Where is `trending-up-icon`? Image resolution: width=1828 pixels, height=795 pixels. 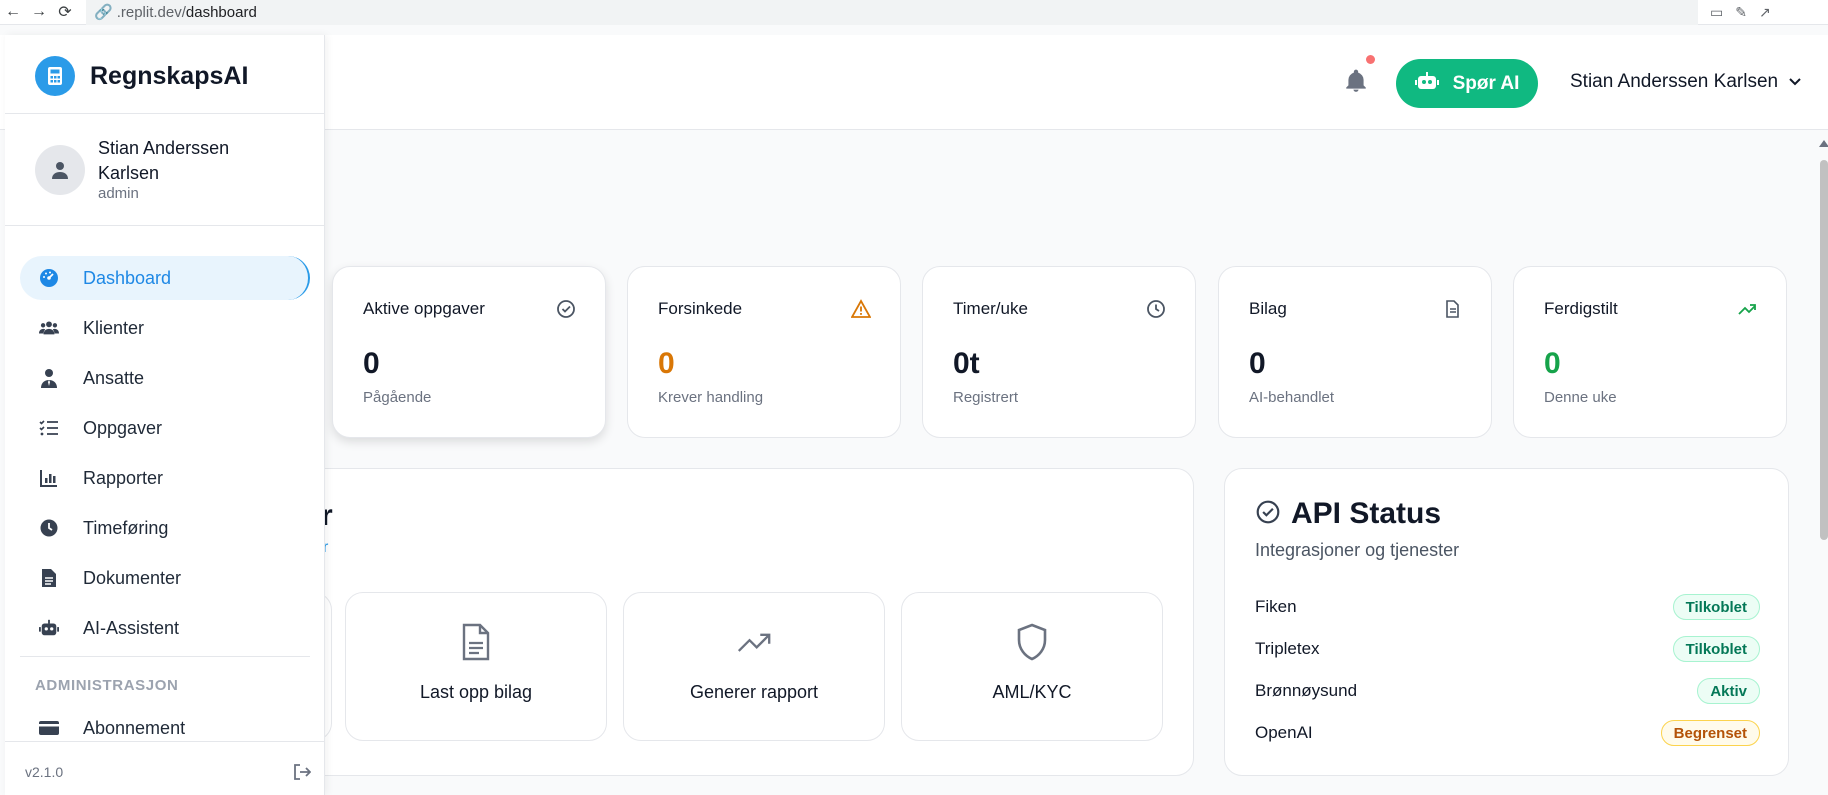 trending-up-icon is located at coordinates (1747, 309).